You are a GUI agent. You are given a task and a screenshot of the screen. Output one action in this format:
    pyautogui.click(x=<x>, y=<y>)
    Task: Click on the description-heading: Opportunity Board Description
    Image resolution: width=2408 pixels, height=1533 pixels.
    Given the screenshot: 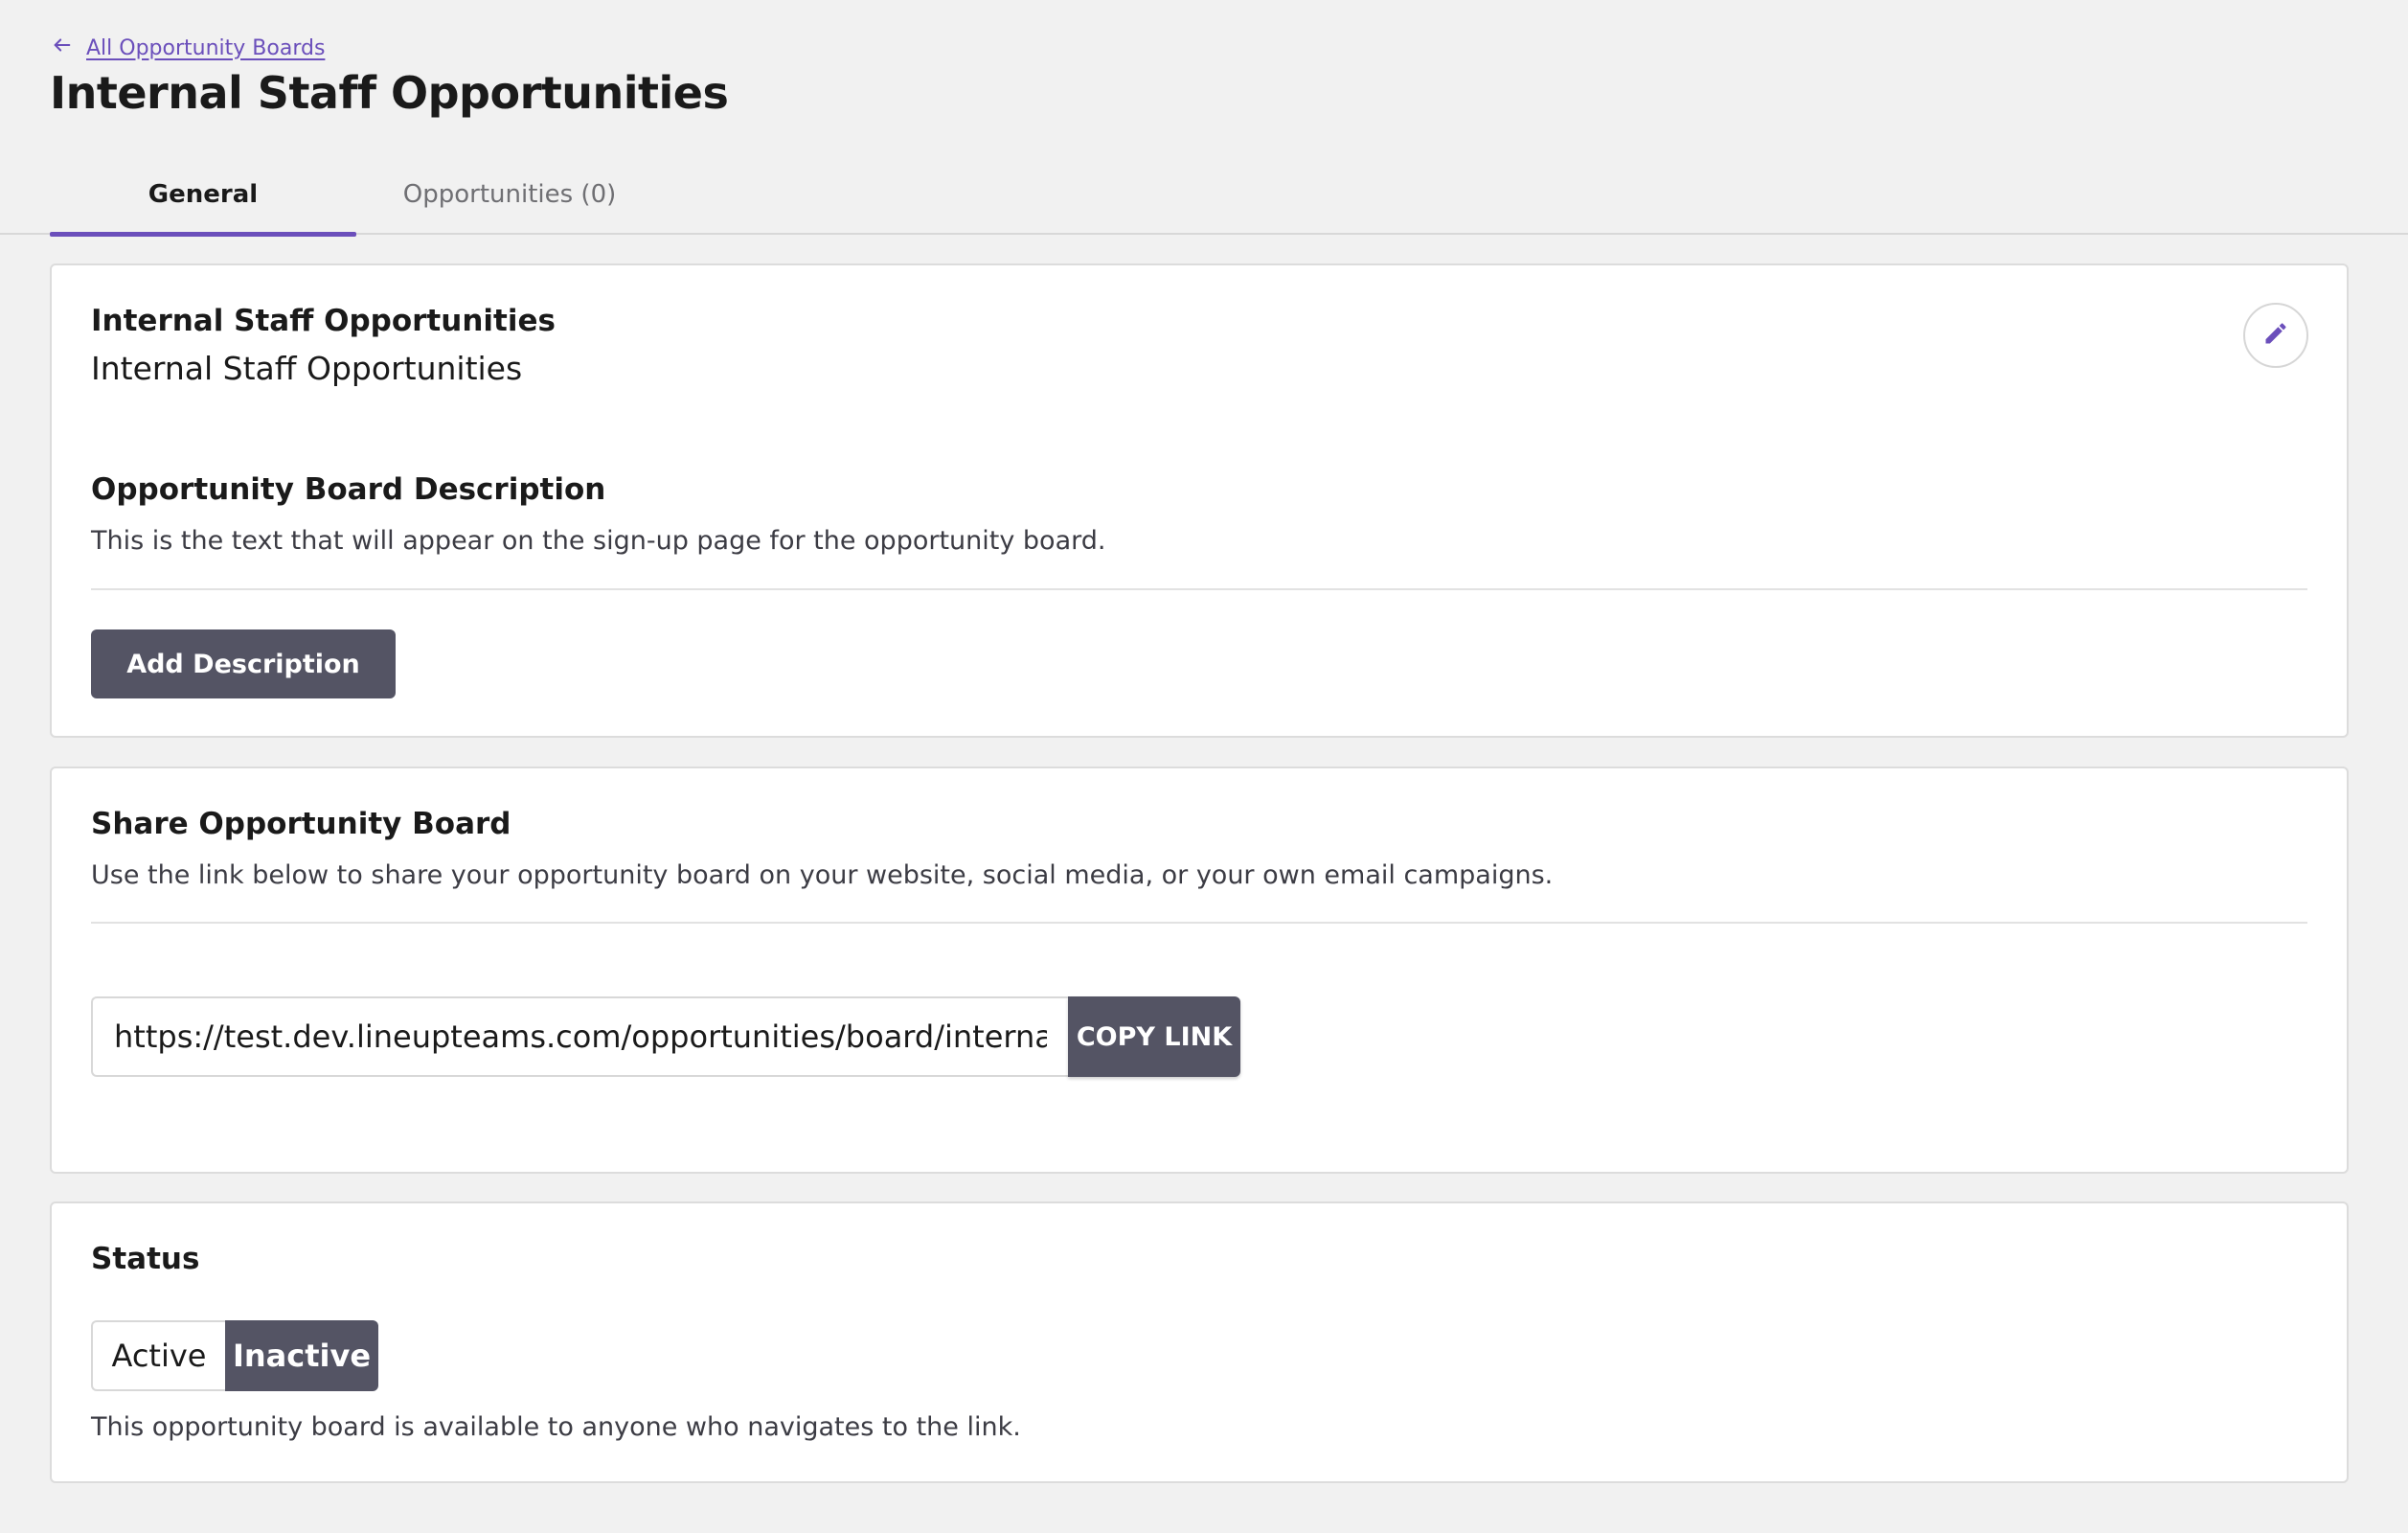 What is the action you would take?
    pyautogui.click(x=348, y=489)
    